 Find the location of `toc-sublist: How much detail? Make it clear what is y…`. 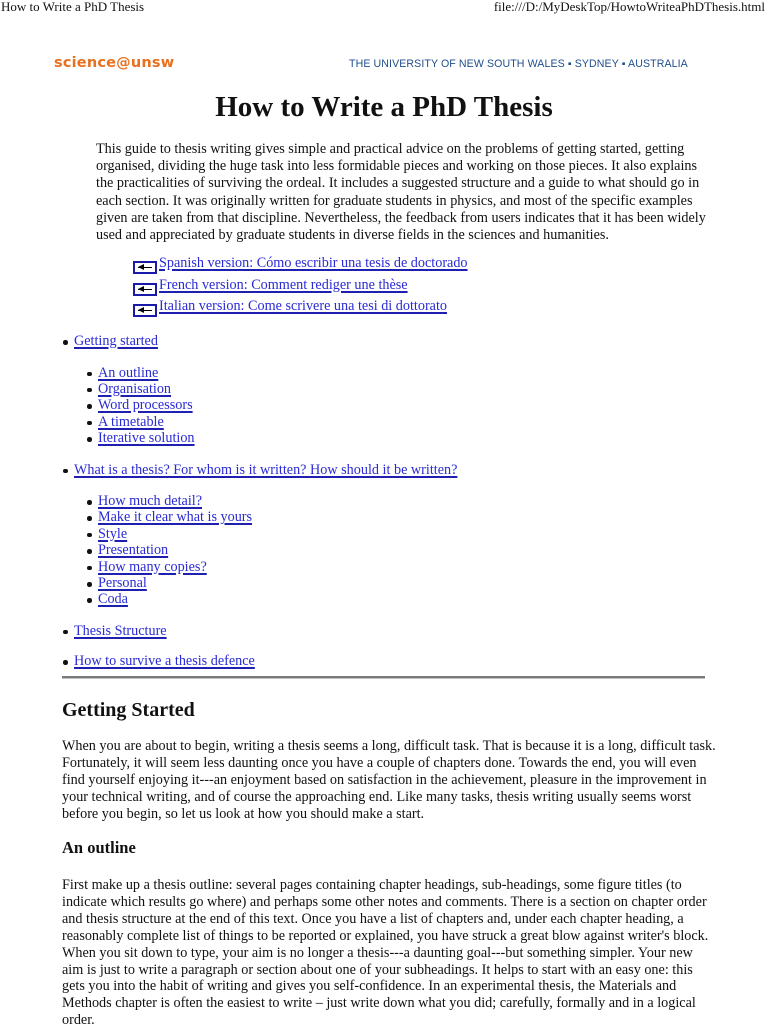

toc-sublist: How much detail? Make it clear what is y… is located at coordinates (421, 550).